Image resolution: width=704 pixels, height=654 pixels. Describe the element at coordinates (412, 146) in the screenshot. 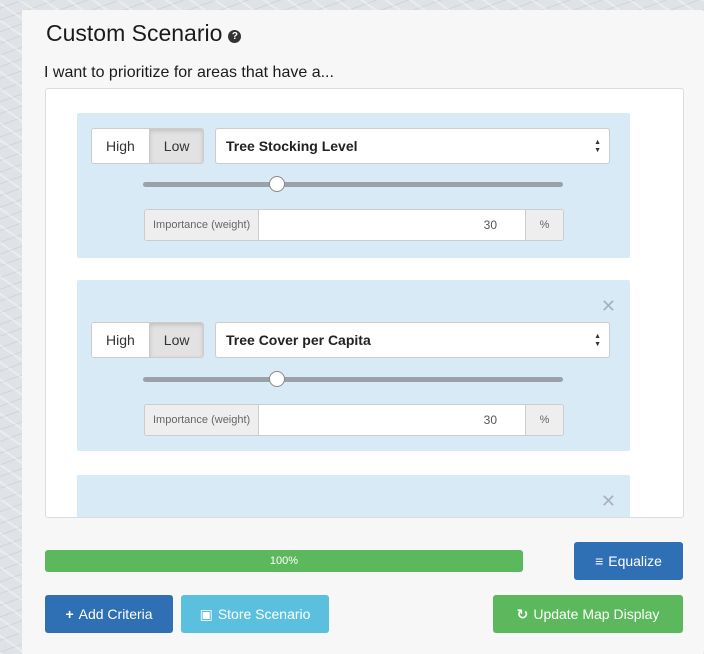

I see `metric-select: Tree Stocking Level ▲ ▼` at that location.